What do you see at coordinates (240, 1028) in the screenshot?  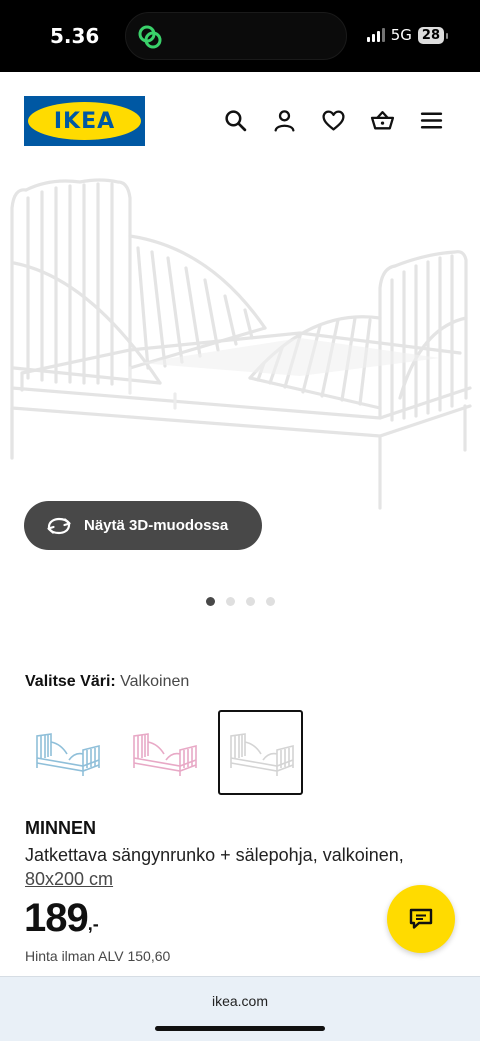 I see `home-indicator` at bounding box center [240, 1028].